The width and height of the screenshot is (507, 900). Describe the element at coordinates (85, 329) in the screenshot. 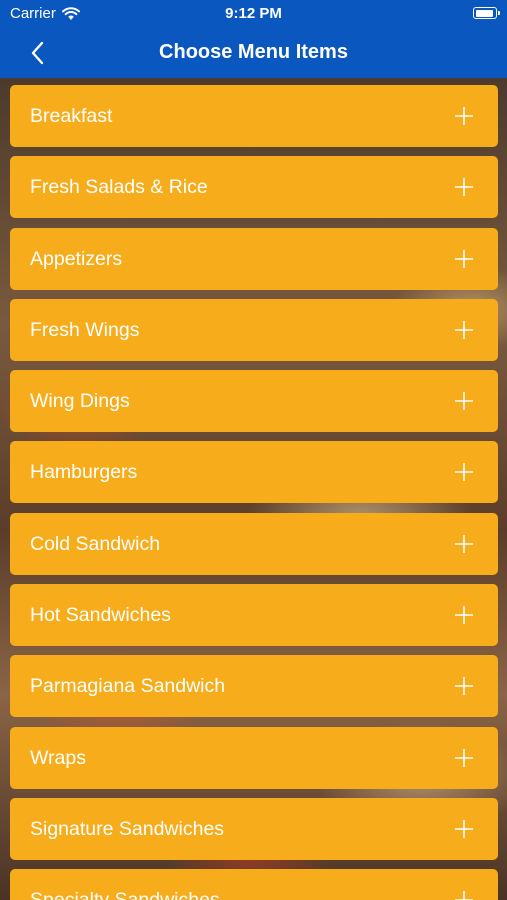

I see `menu-category-label: Fresh Wings` at that location.